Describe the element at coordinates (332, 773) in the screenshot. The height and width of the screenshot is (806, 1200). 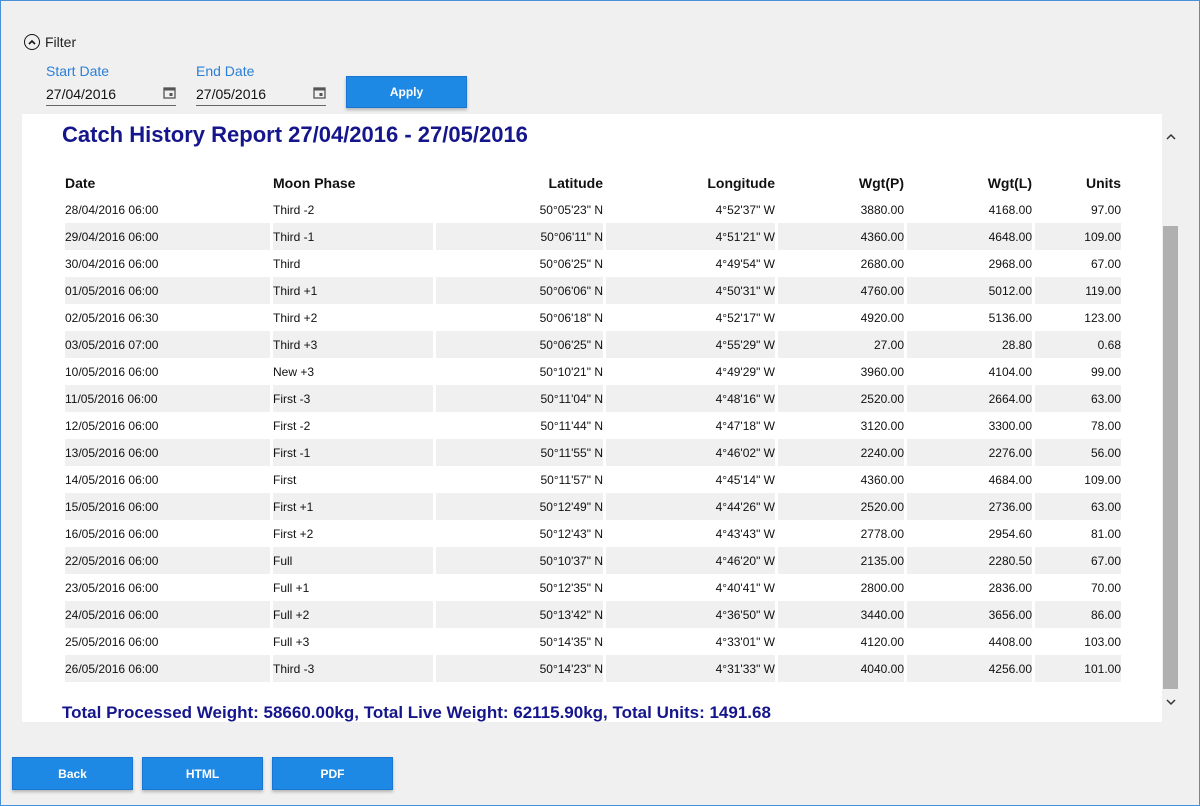
I see `pdf-export-button: PDF` at that location.